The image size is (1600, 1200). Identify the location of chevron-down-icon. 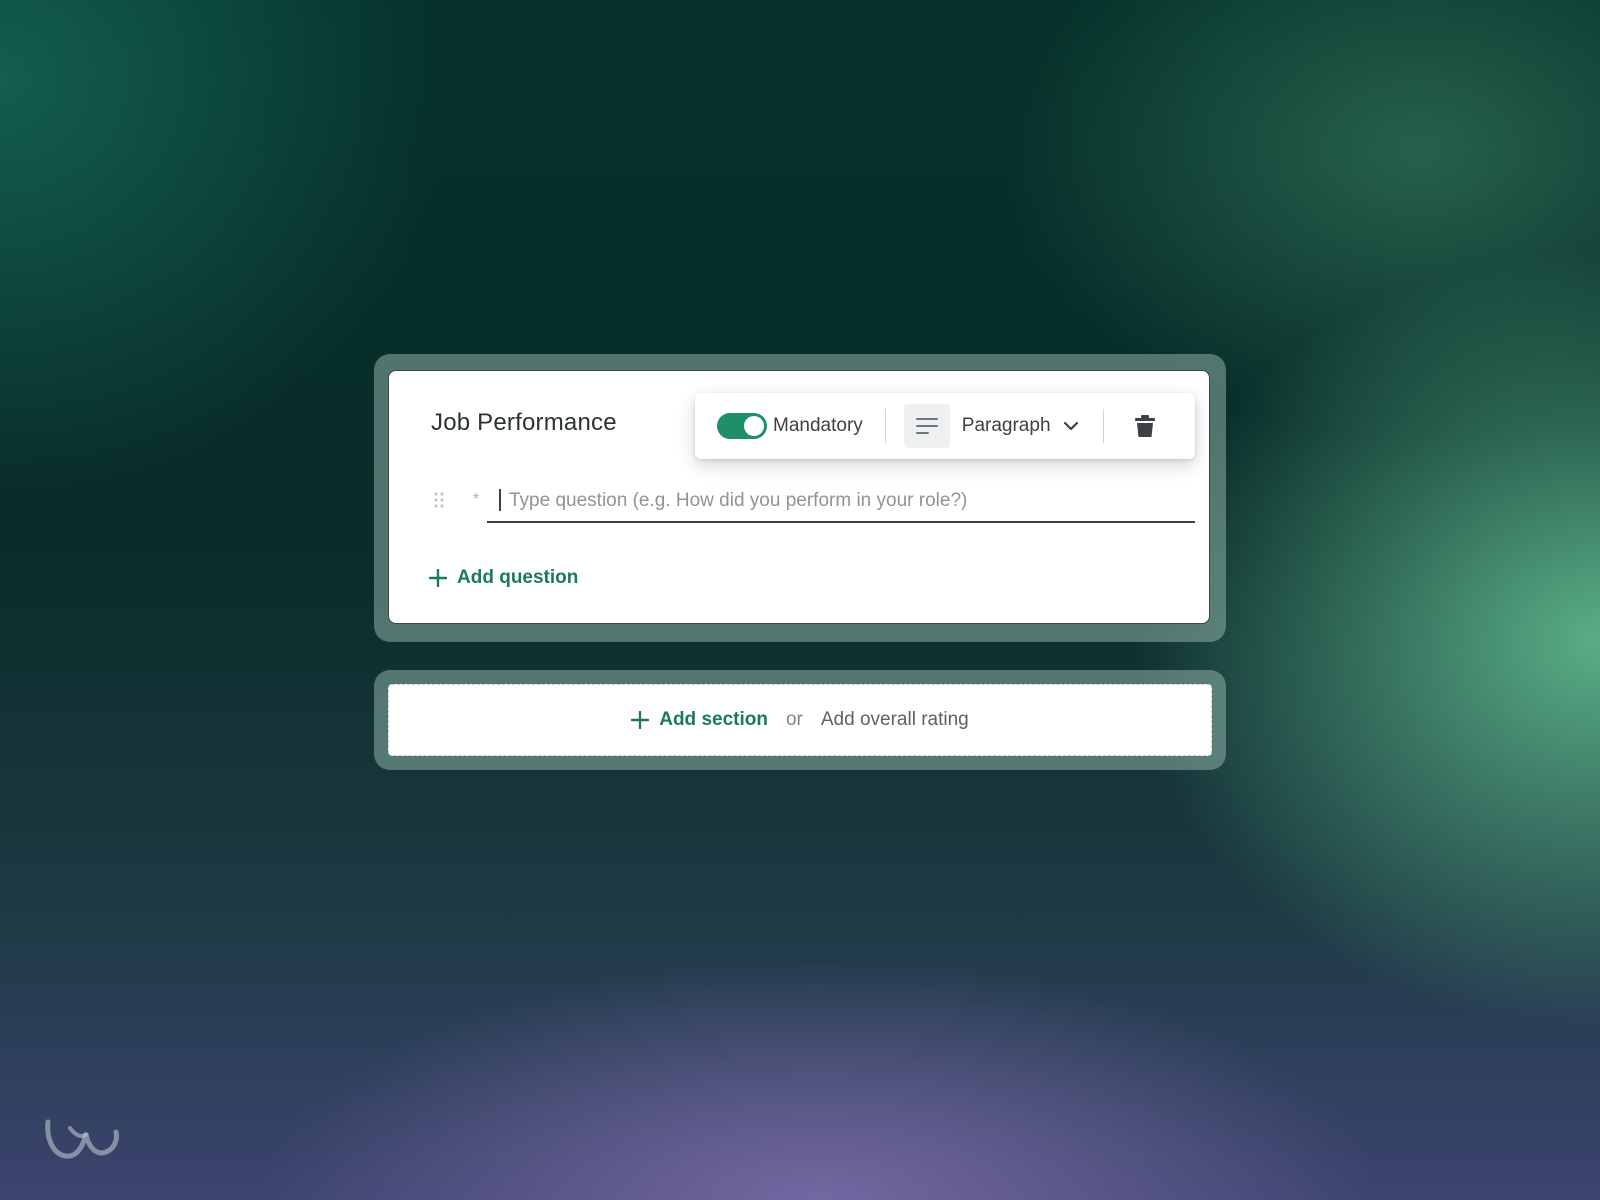
(1071, 426).